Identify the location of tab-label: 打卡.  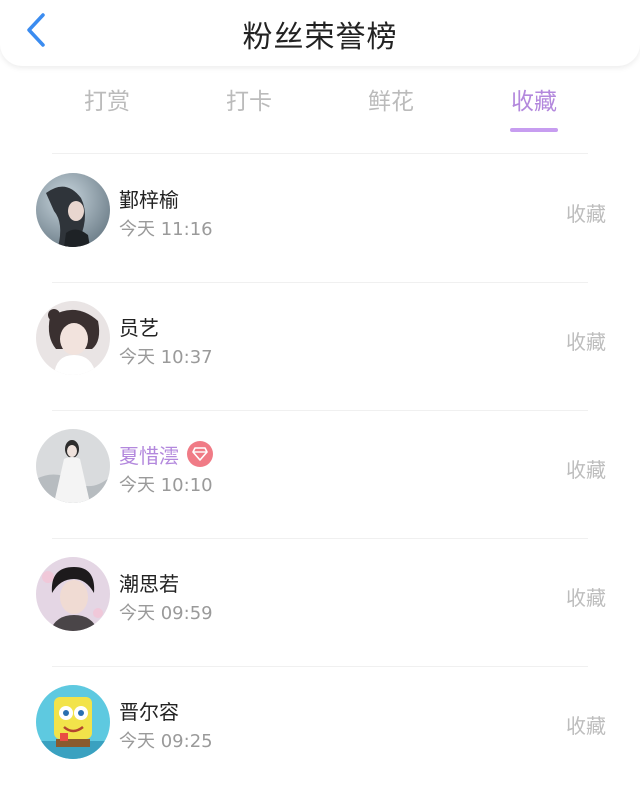
(249, 102).